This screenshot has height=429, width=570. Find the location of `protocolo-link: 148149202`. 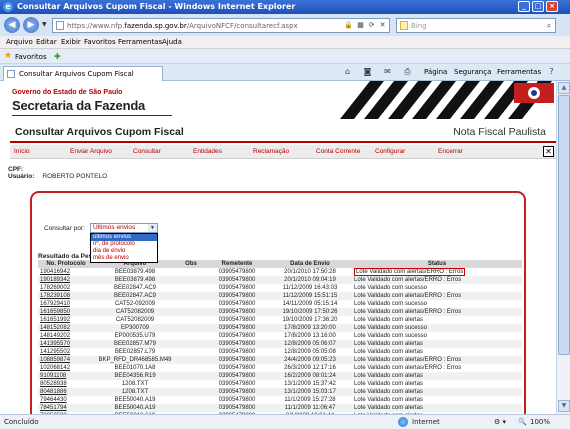

protocolo-link: 148149202 is located at coordinates (66, 336).